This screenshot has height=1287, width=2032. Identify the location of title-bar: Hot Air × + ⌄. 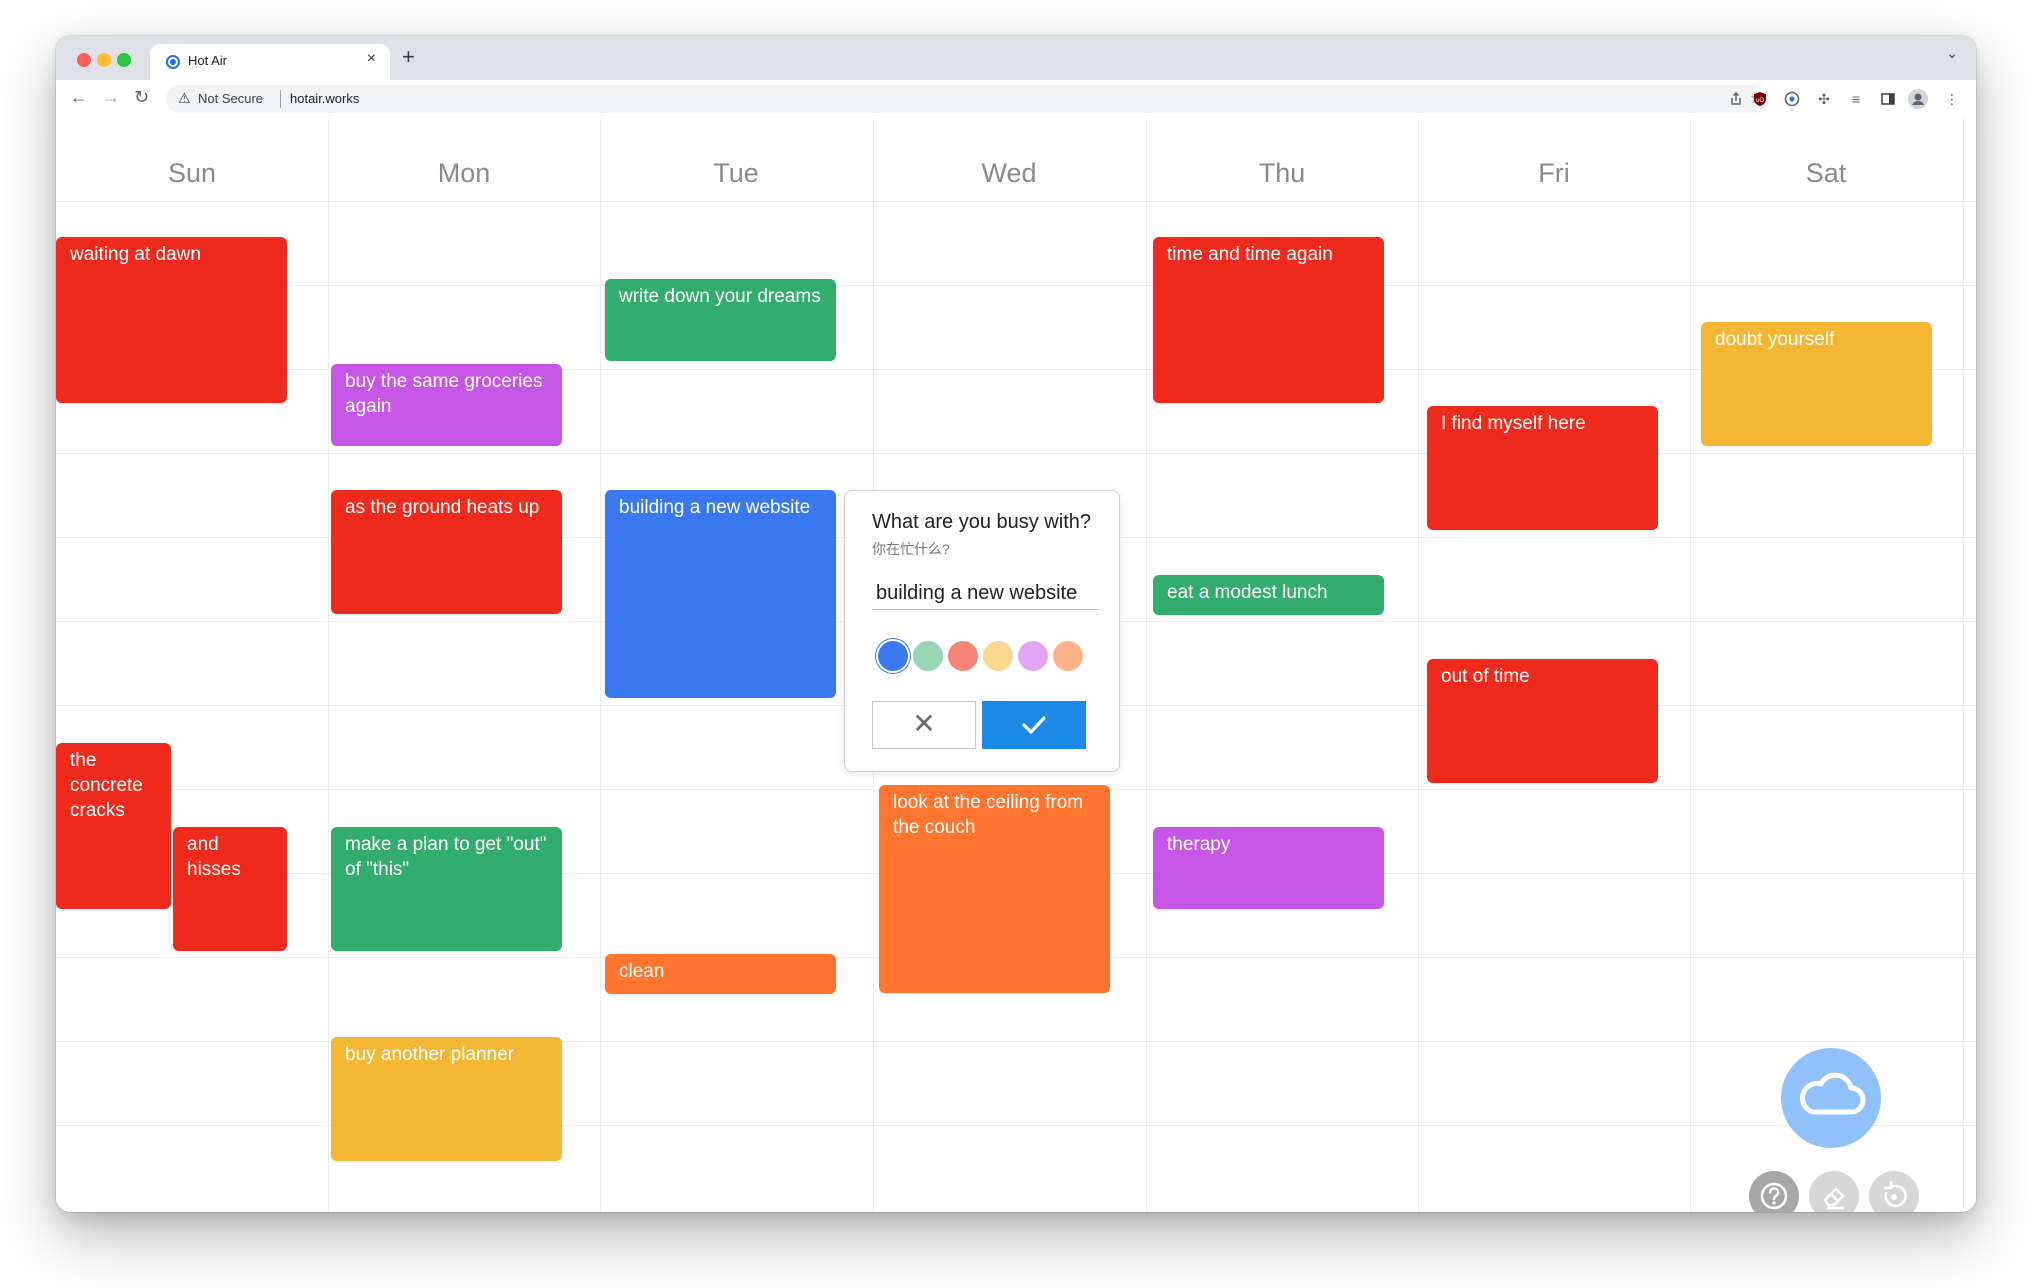
(1016, 58).